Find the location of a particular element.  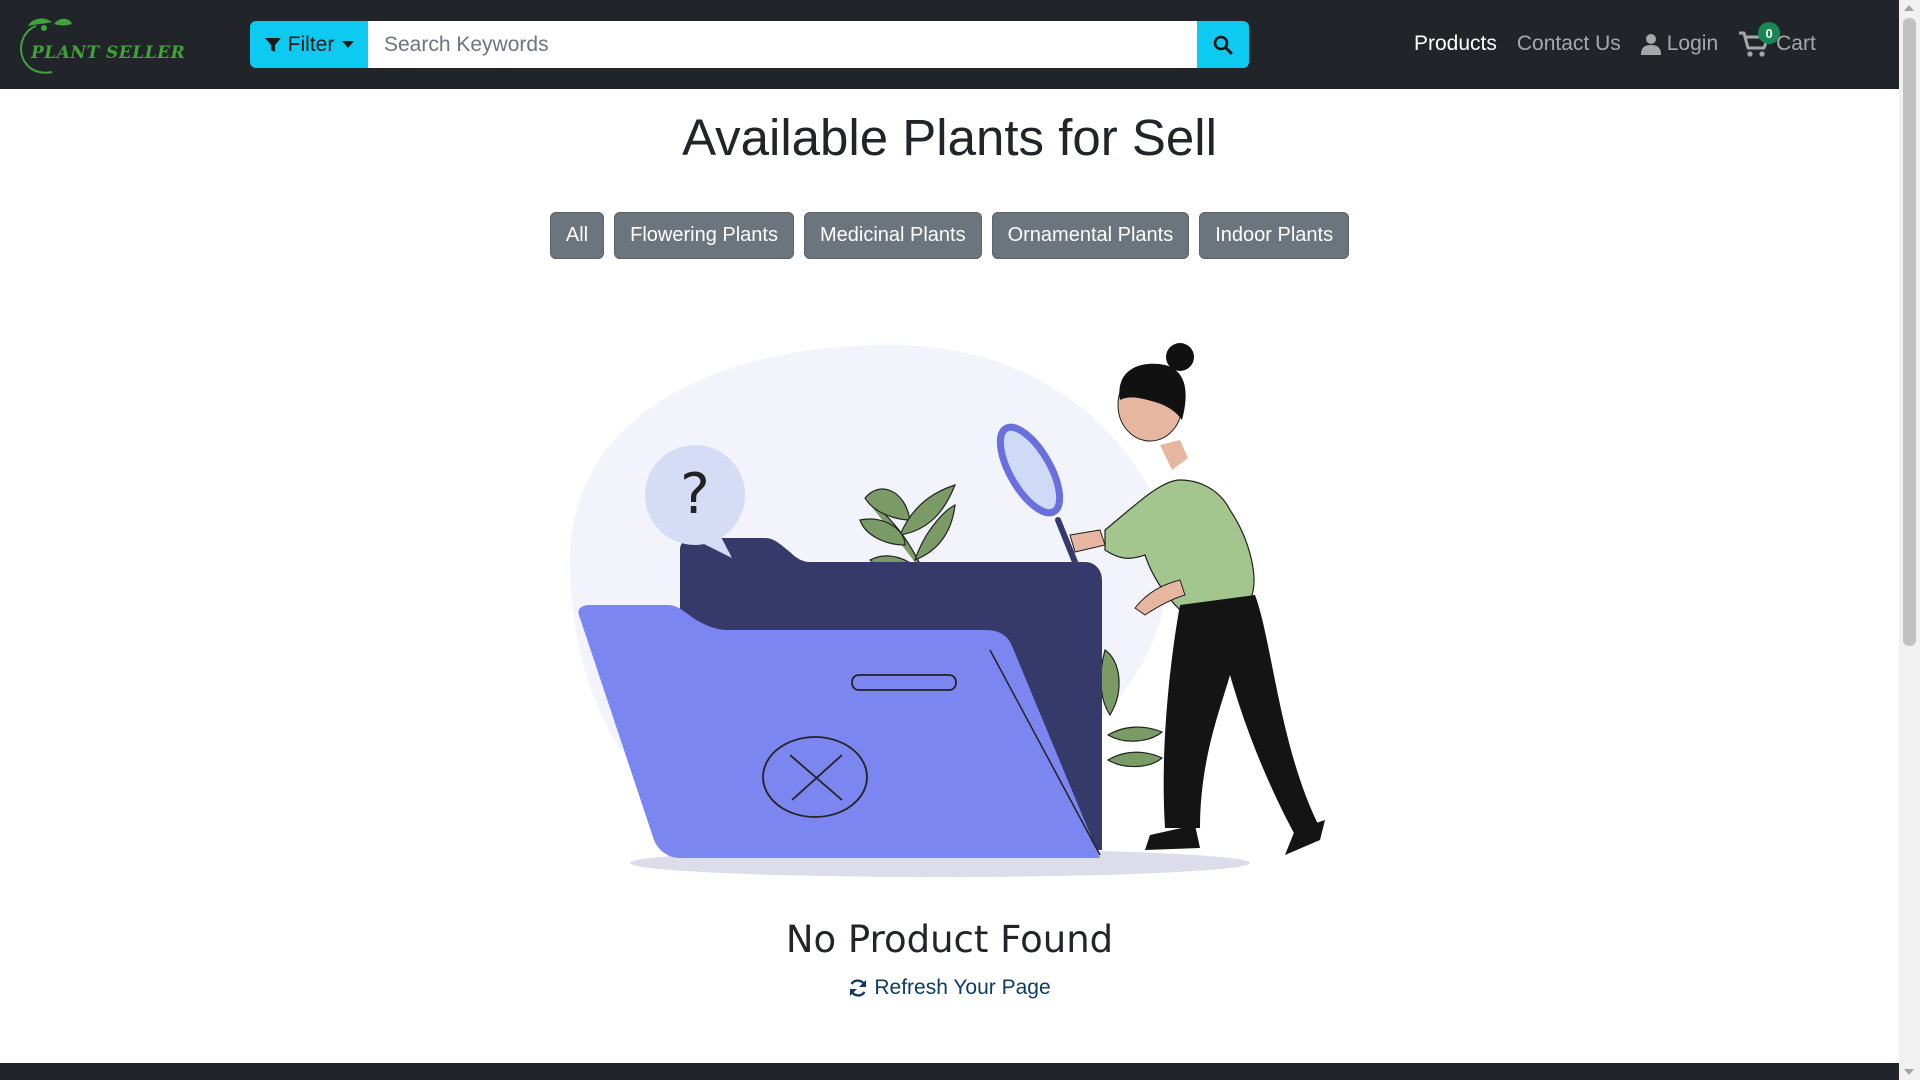

brand-logo: PLANT SELLER is located at coordinates (99, 45).